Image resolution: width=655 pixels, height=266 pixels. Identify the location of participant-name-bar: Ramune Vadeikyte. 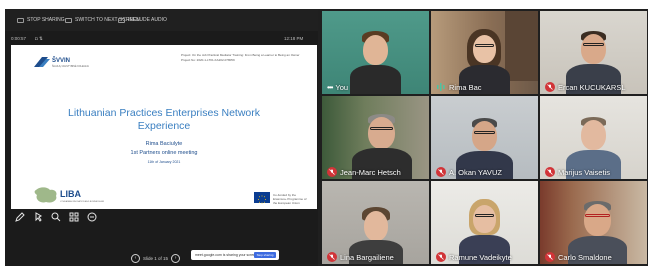
(484, 257).